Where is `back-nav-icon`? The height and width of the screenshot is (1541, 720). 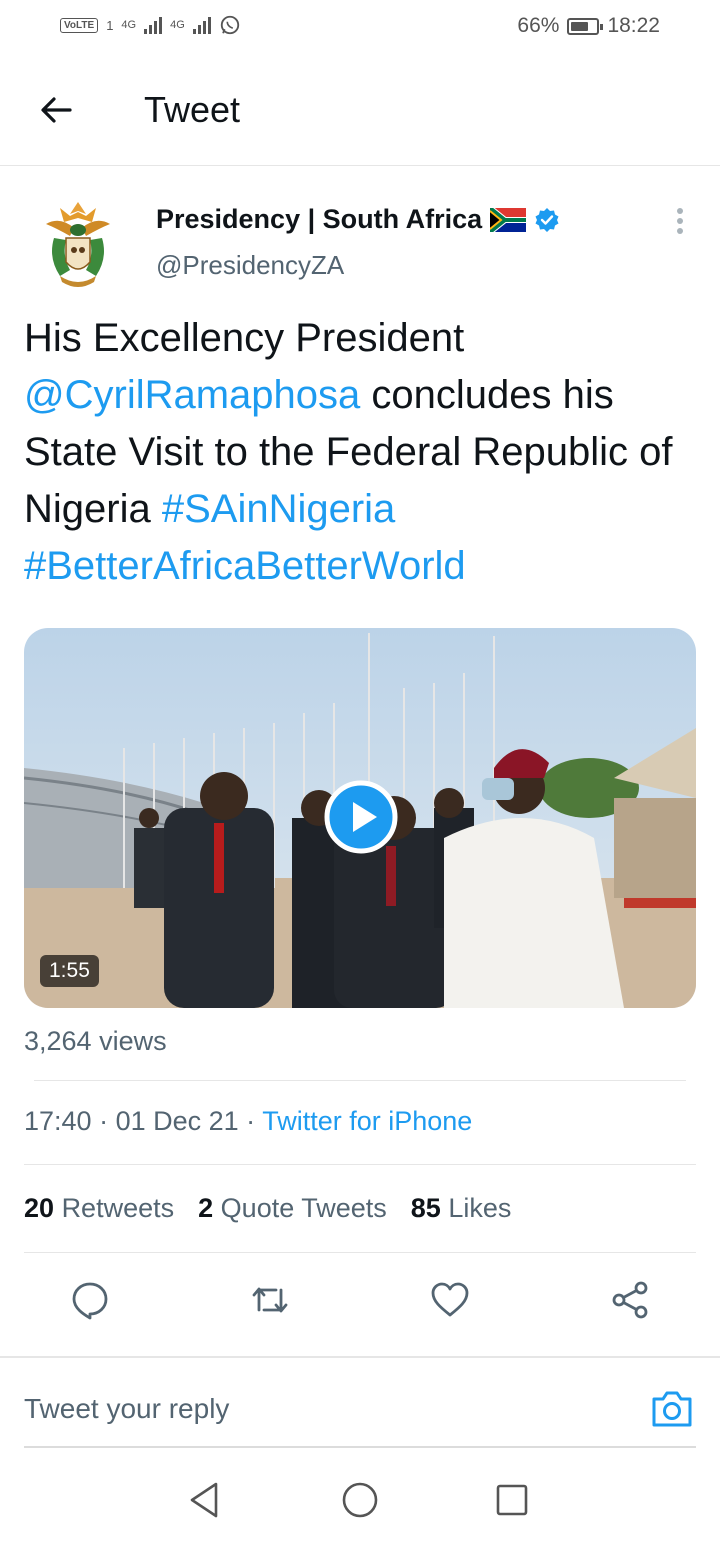
back-nav-icon is located at coordinates (206, 1500).